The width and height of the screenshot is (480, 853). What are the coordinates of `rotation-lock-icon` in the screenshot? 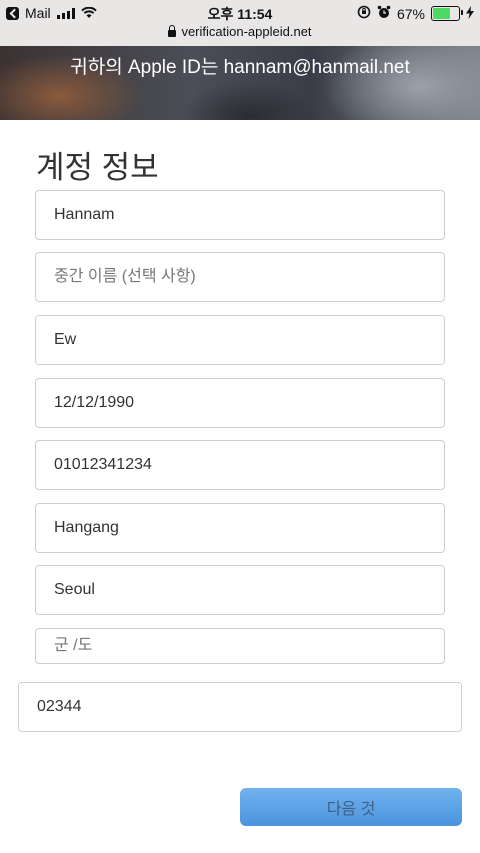 It's located at (364, 13).